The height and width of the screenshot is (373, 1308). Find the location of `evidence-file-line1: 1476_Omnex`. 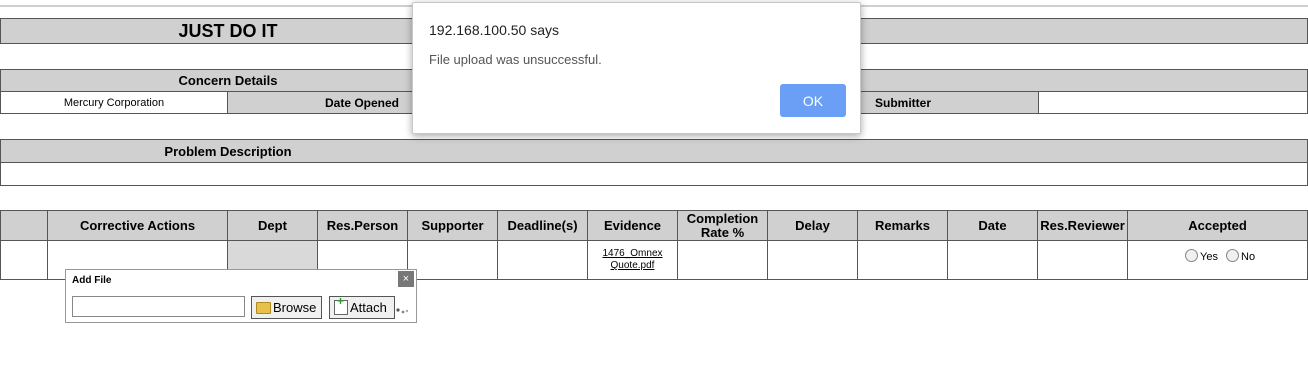

evidence-file-line1: 1476_Omnex is located at coordinates (632, 253).